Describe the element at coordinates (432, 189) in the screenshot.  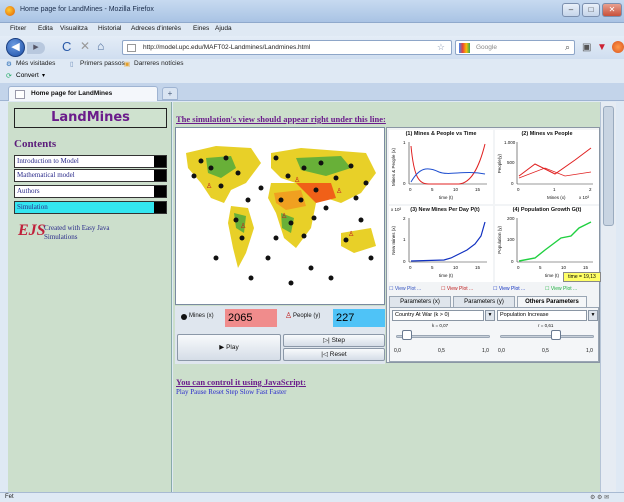
I see `plot-xtick: 5` at that location.